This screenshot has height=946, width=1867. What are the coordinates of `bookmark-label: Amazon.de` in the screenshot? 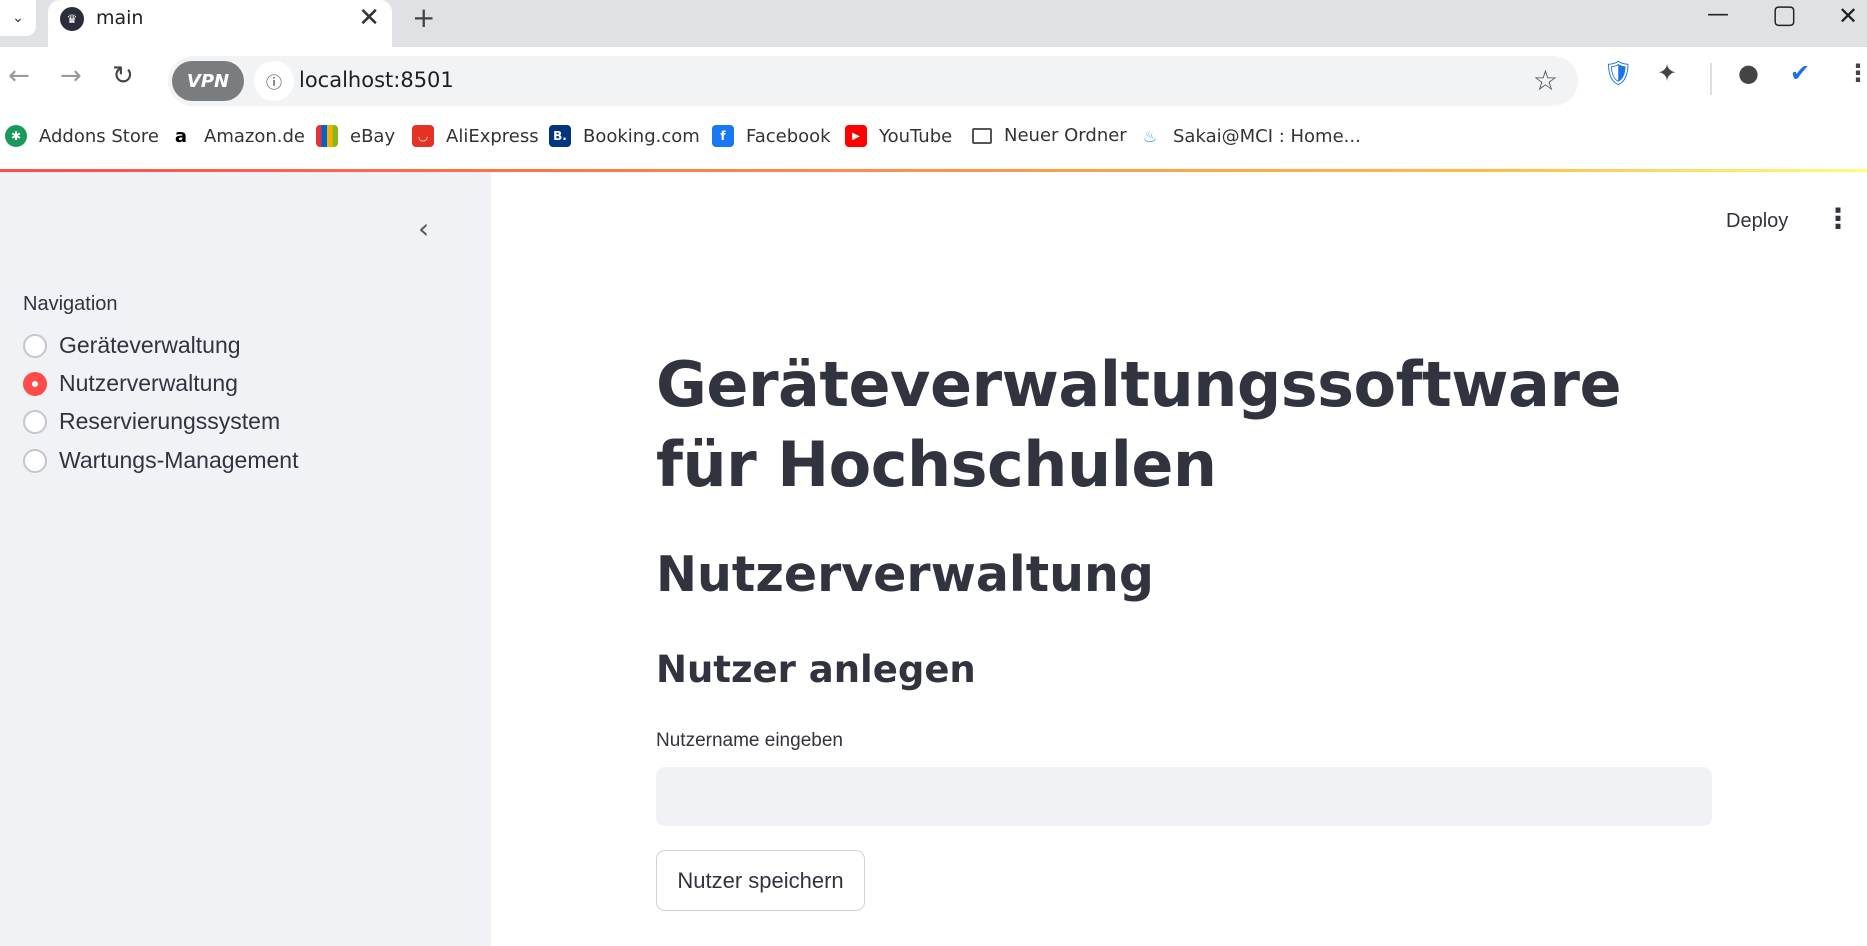 It's located at (254, 136).